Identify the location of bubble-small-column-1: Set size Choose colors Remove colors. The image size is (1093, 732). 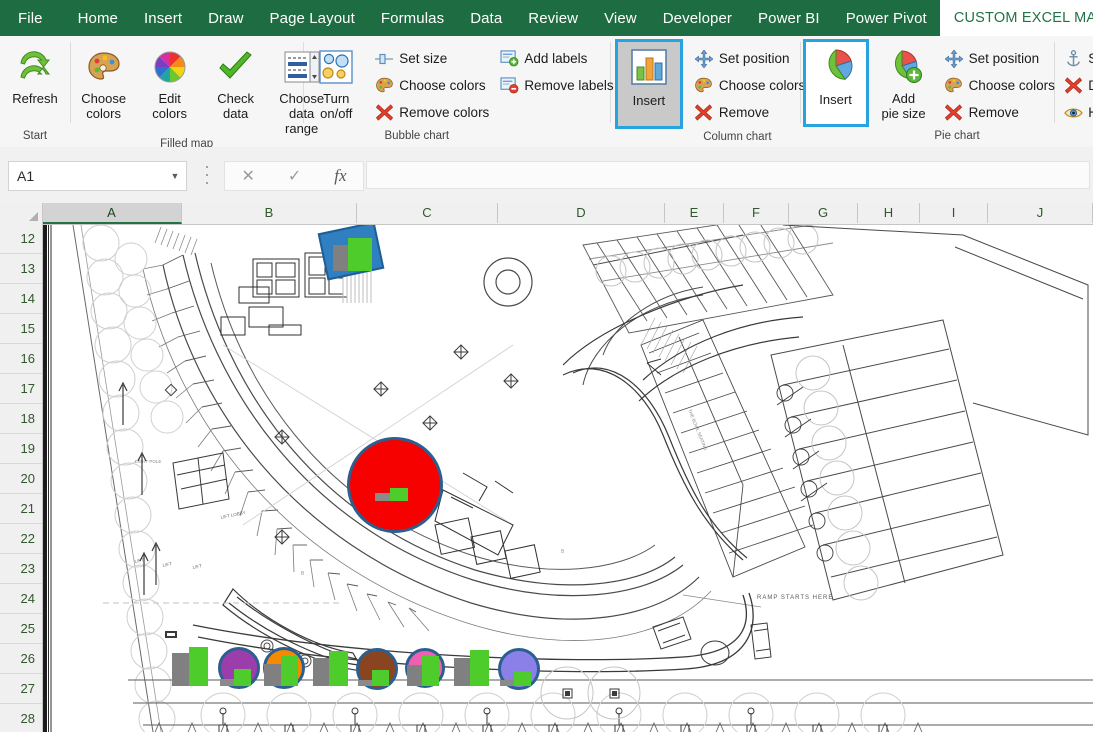
(431, 84).